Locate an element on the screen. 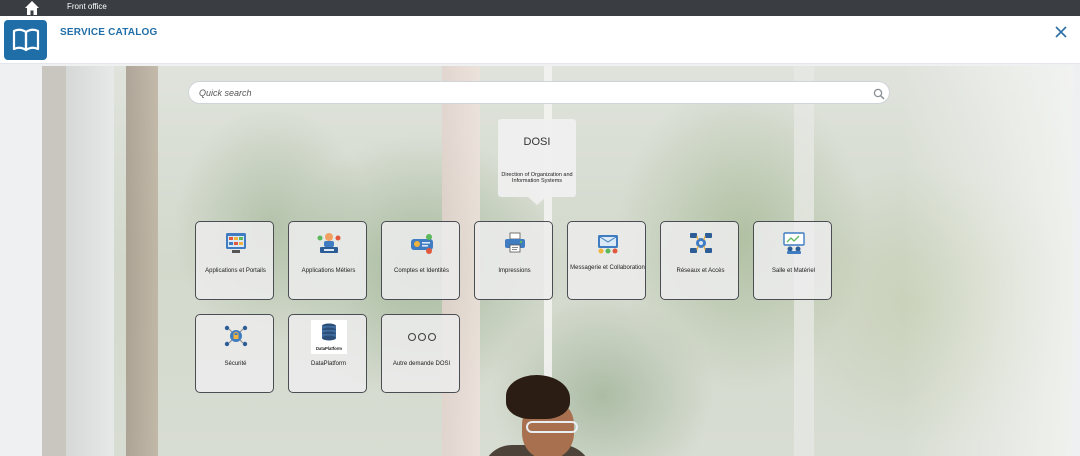 The height and width of the screenshot is (456, 1080). tile-dataplatform: DataPlatform DataPlatform is located at coordinates (327, 353).